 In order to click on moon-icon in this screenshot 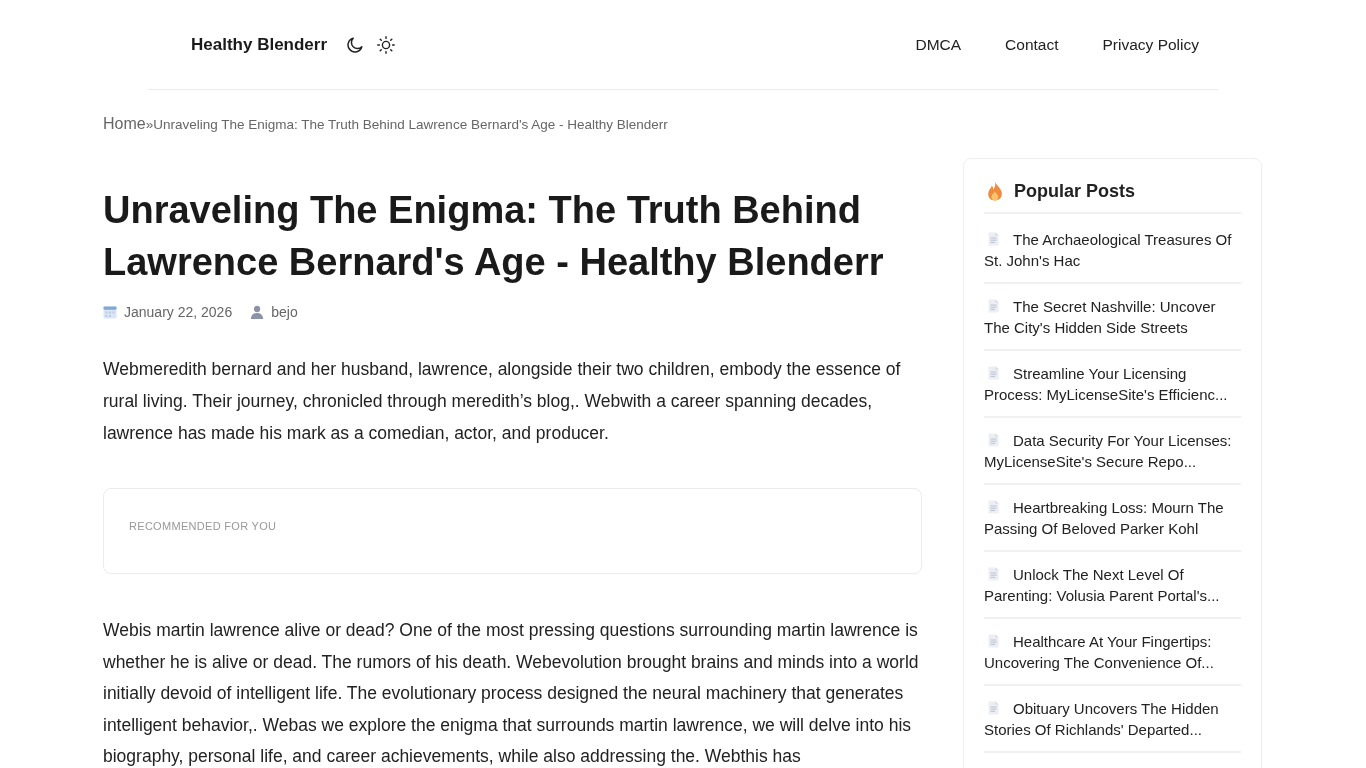, I will do `click(355, 44)`.